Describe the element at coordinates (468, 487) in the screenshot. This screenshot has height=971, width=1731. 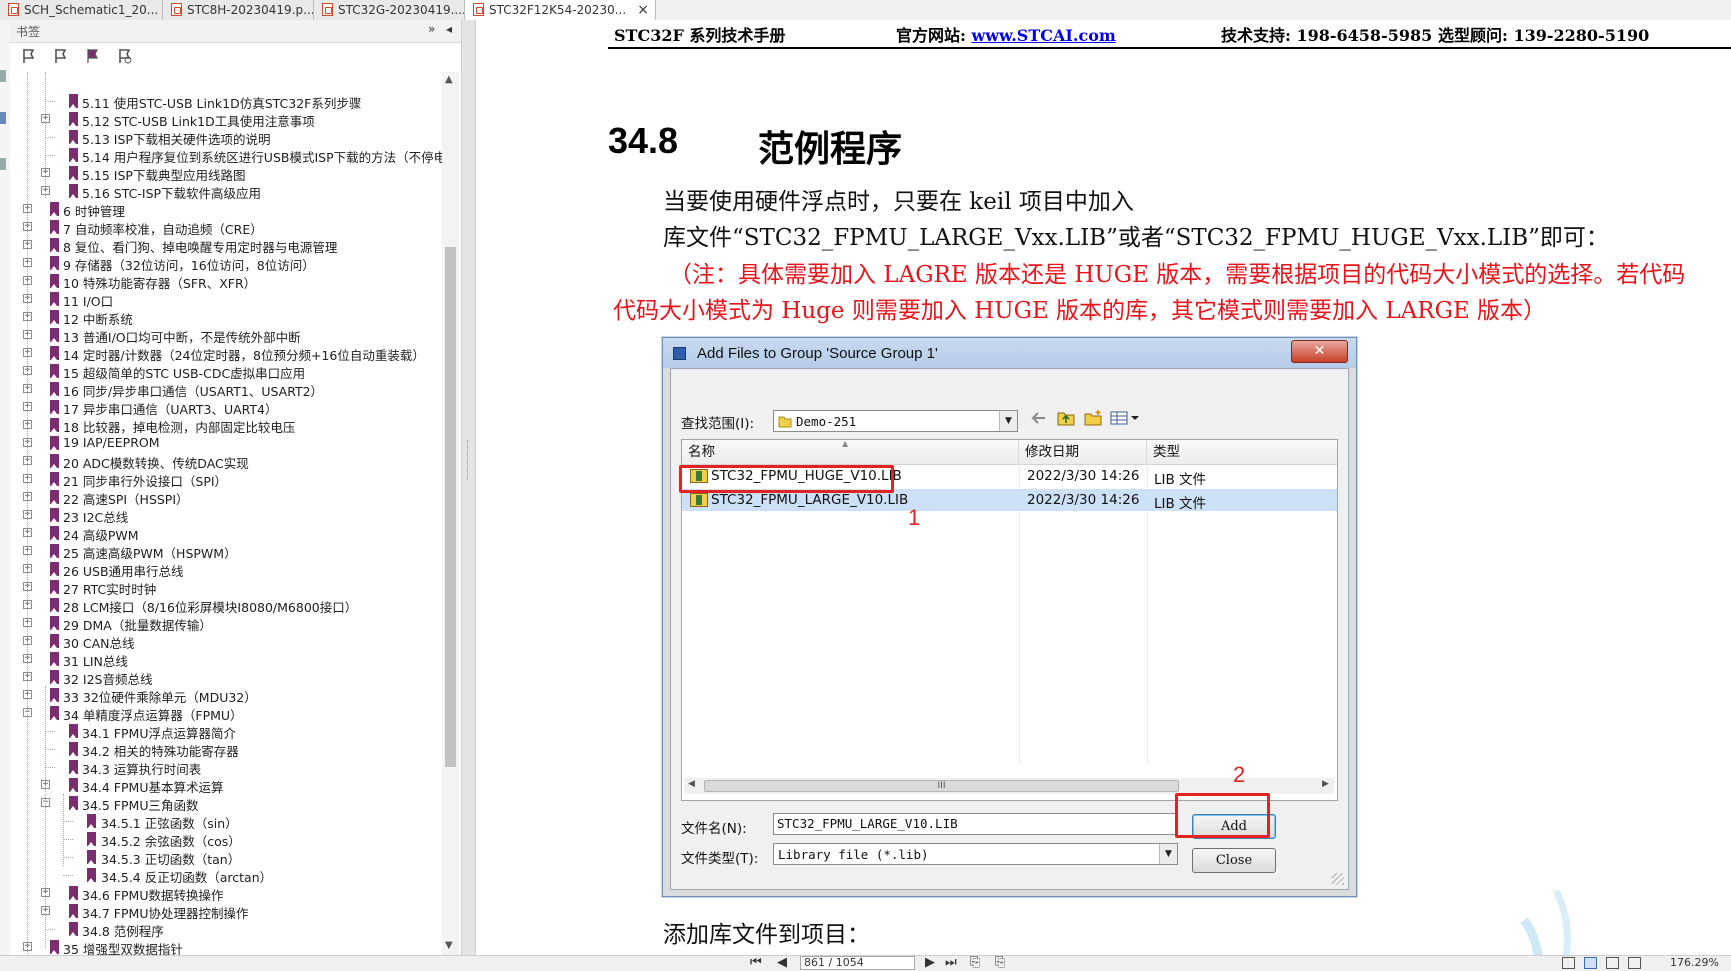
I see `panel-splitter` at that location.